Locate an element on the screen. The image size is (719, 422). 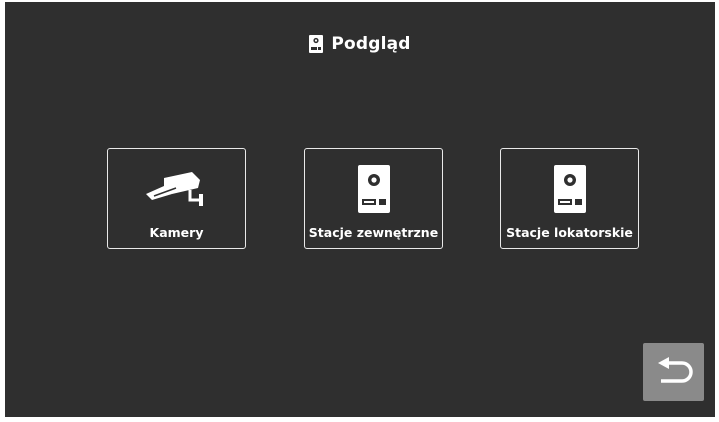
back-button is located at coordinates (673, 372).